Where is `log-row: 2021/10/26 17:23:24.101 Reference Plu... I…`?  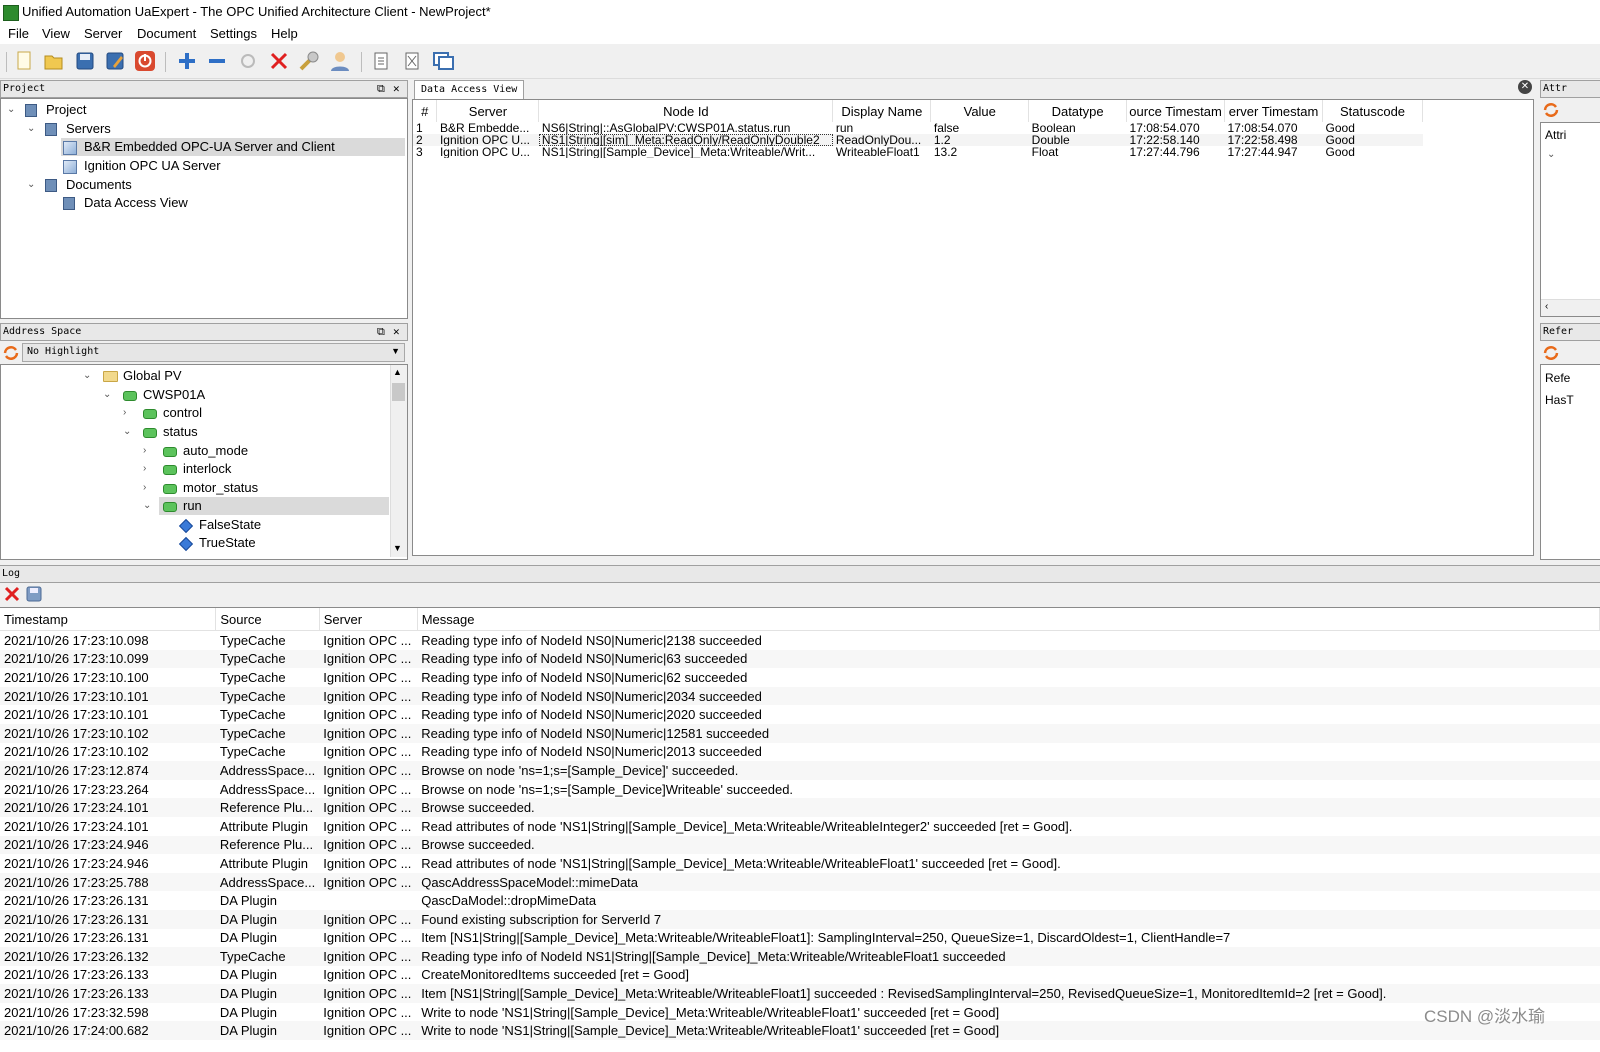
log-row: 2021/10/26 17:23:24.101 Reference Plu... I… is located at coordinates (800, 807).